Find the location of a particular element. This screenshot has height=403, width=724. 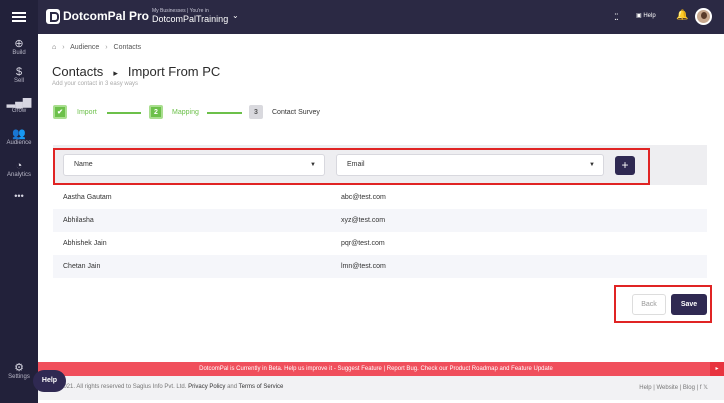

sidebar-item-analytics: ◔ Analytics is located at coordinates (19, 169).